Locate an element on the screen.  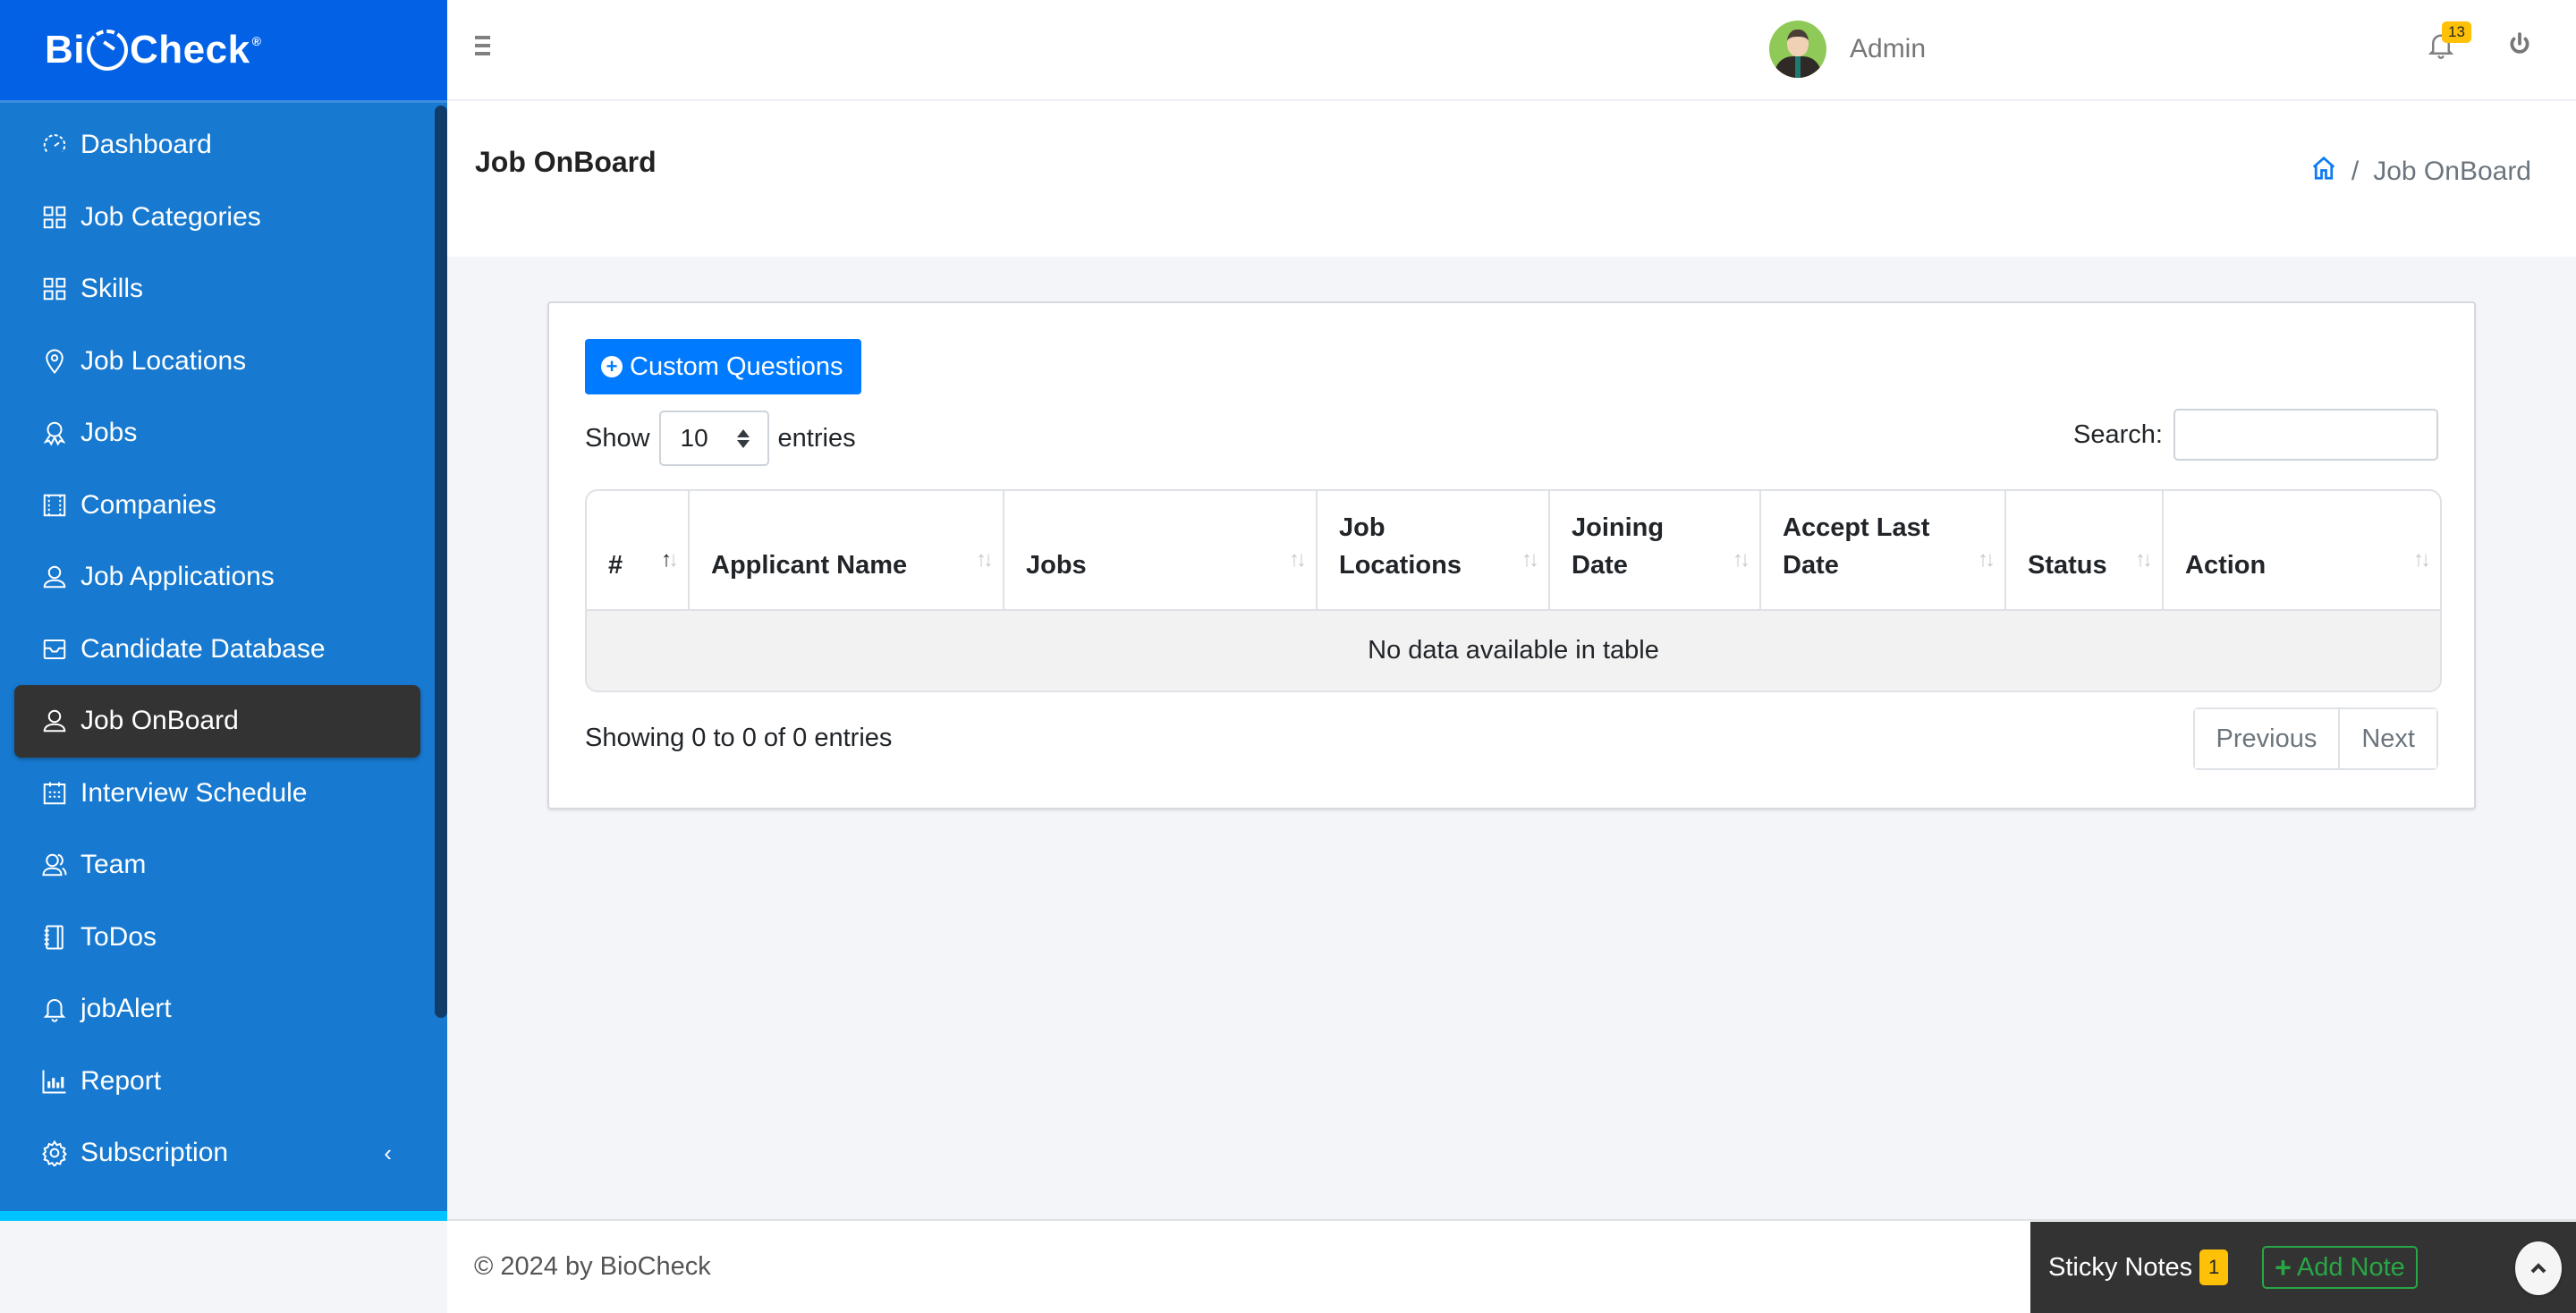
users-icon is located at coordinates (54, 864).